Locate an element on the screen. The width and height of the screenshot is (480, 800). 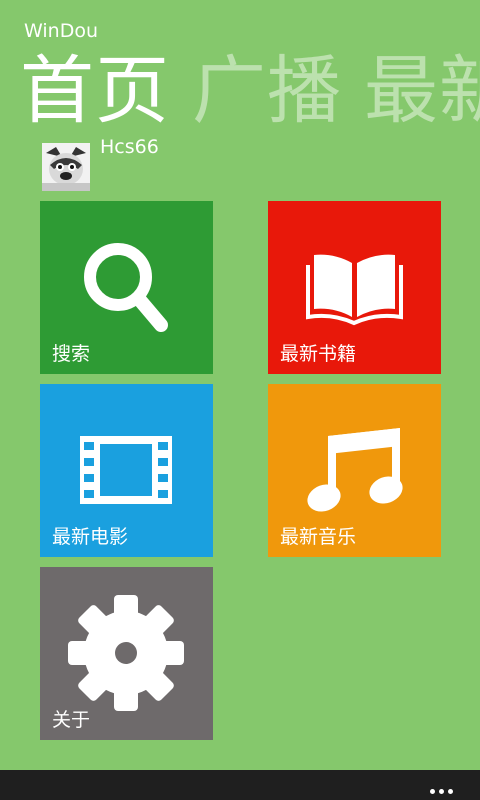
app-title: WinDou is located at coordinates (61, 31).